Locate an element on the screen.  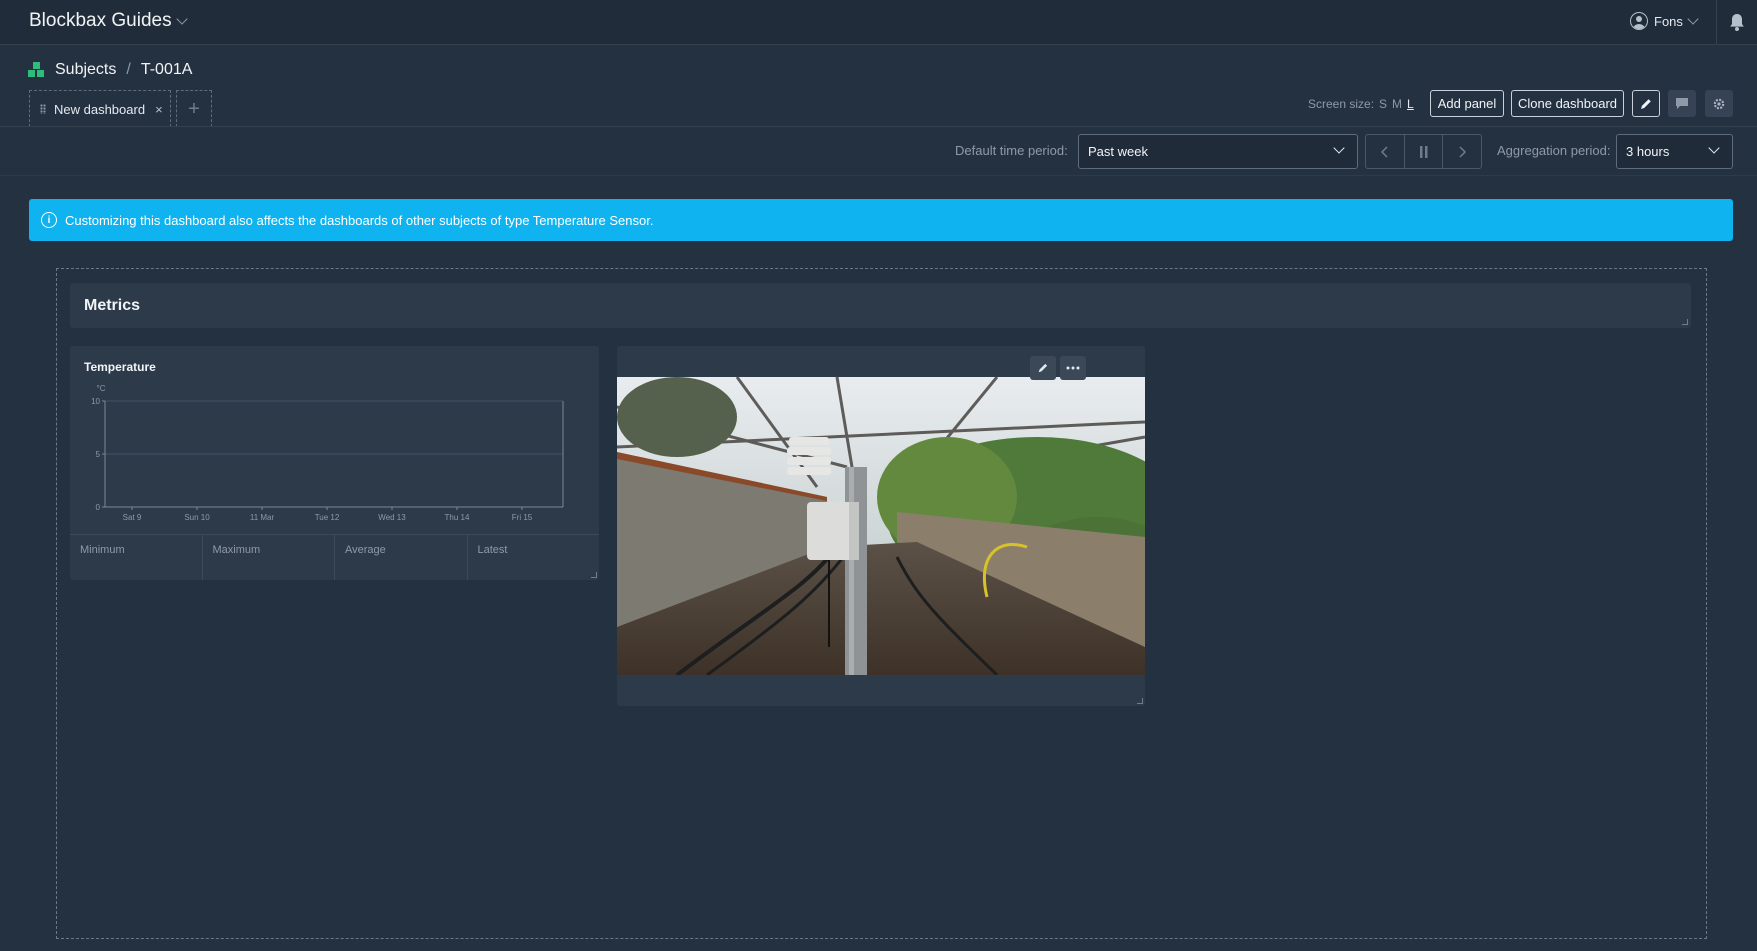
comment-icon is located at coordinates (1682, 103).